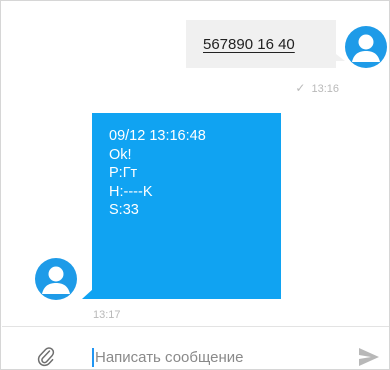  What do you see at coordinates (131, 191) in the screenshot?
I see `incoming-line-h: H:----K` at bounding box center [131, 191].